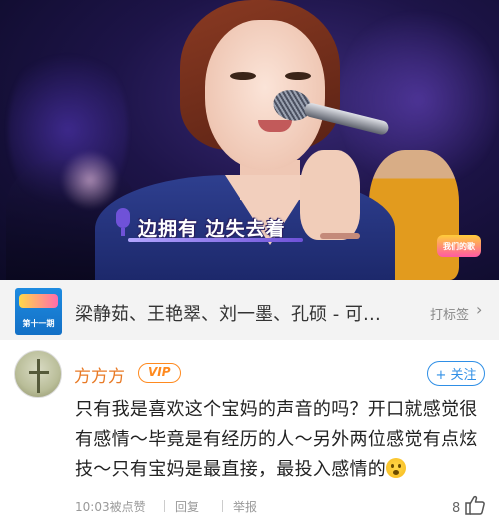  I want to click on tag-button: 打标签, so click(449, 313).